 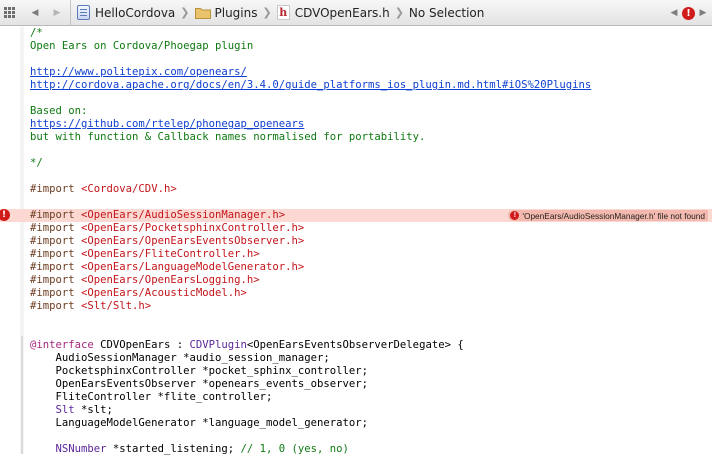 I want to click on breadcrumb-project: HelloCordova, so click(x=126, y=12).